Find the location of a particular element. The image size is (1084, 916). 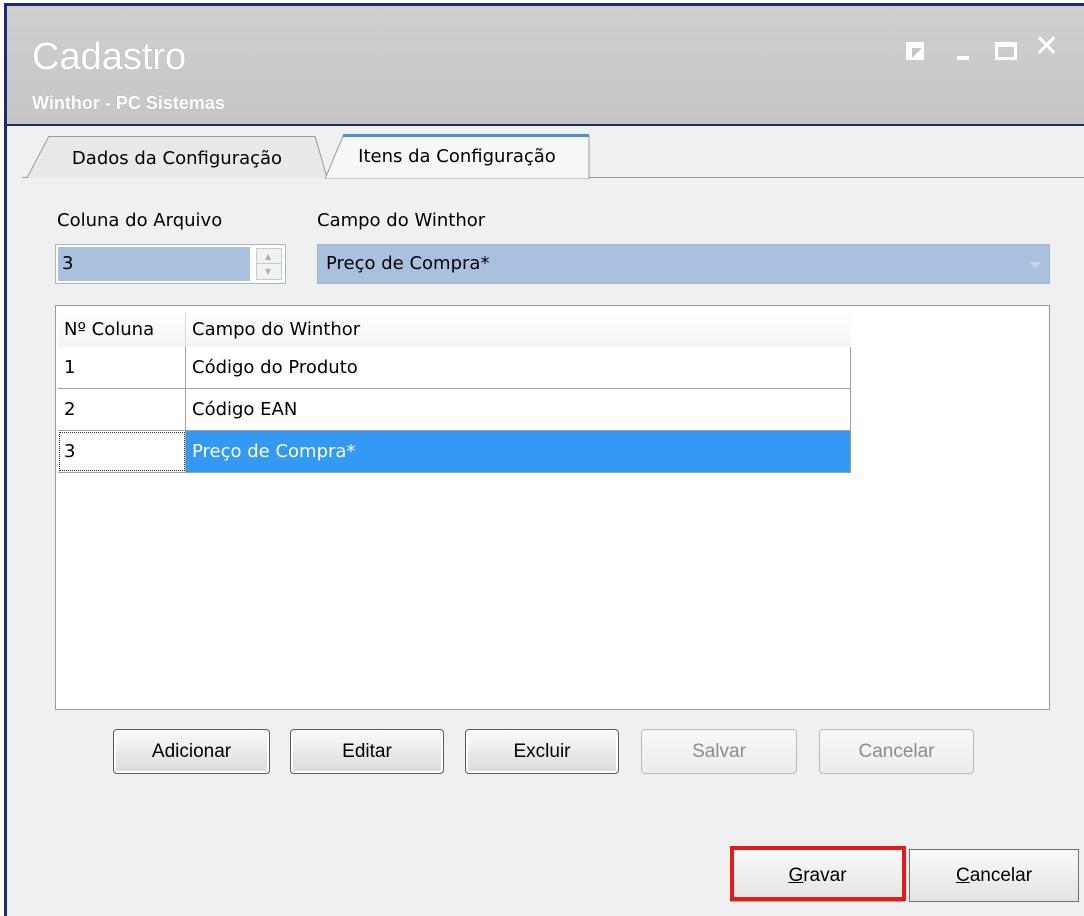

cell-campo: Código do Produto is located at coordinates (518, 367).